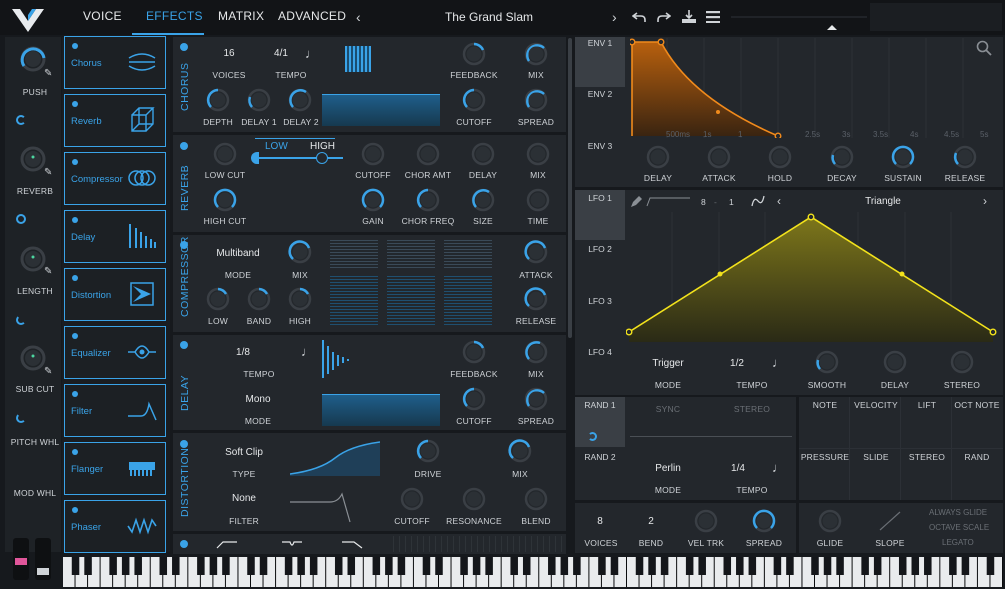 Image resolution: width=1005 pixels, height=589 pixels. What do you see at coordinates (428, 451) in the screenshot?
I see `distortion-drive-knob` at bounding box center [428, 451].